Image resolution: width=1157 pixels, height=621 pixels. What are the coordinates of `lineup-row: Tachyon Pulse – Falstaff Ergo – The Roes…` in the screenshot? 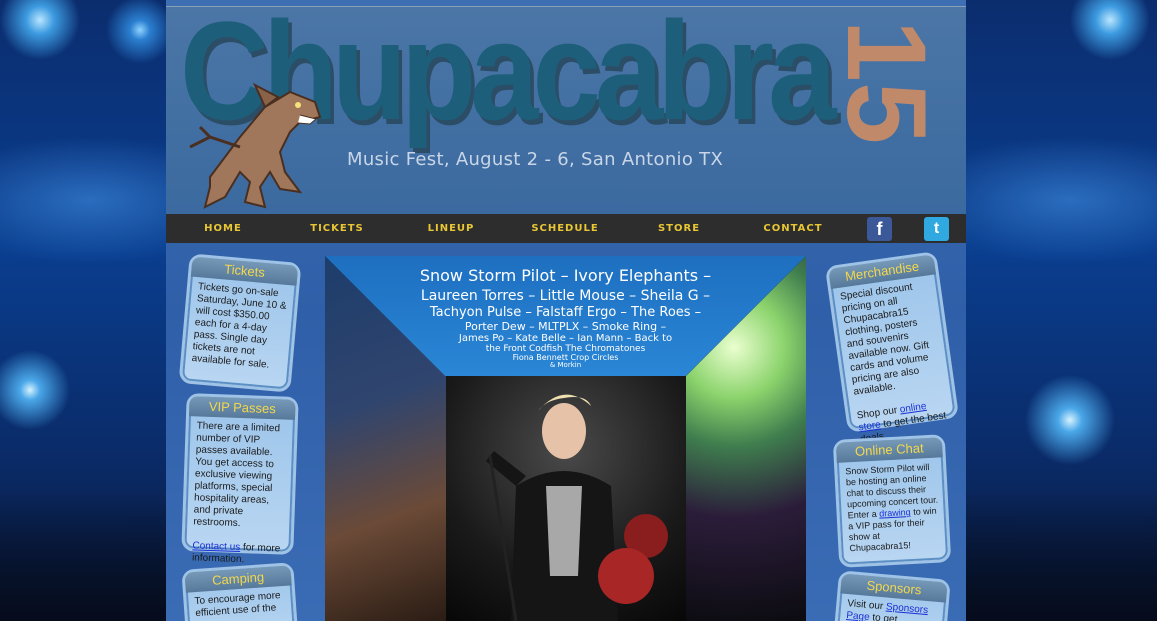 It's located at (565, 312).